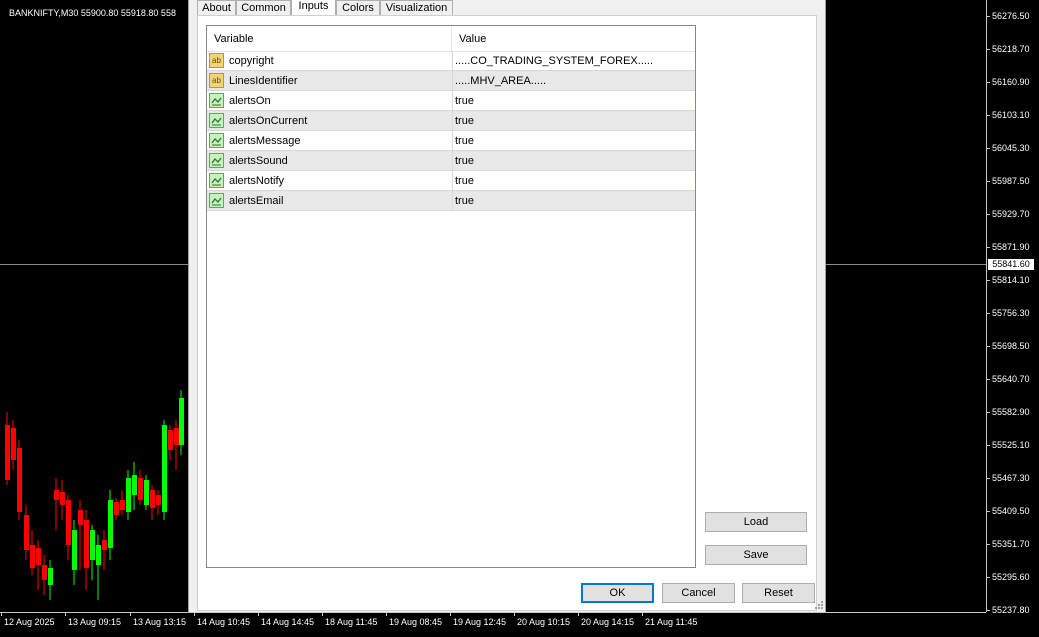 The height and width of the screenshot is (637, 1039). What do you see at coordinates (1011, 115) in the screenshot?
I see `price-label: 56103.10` at bounding box center [1011, 115].